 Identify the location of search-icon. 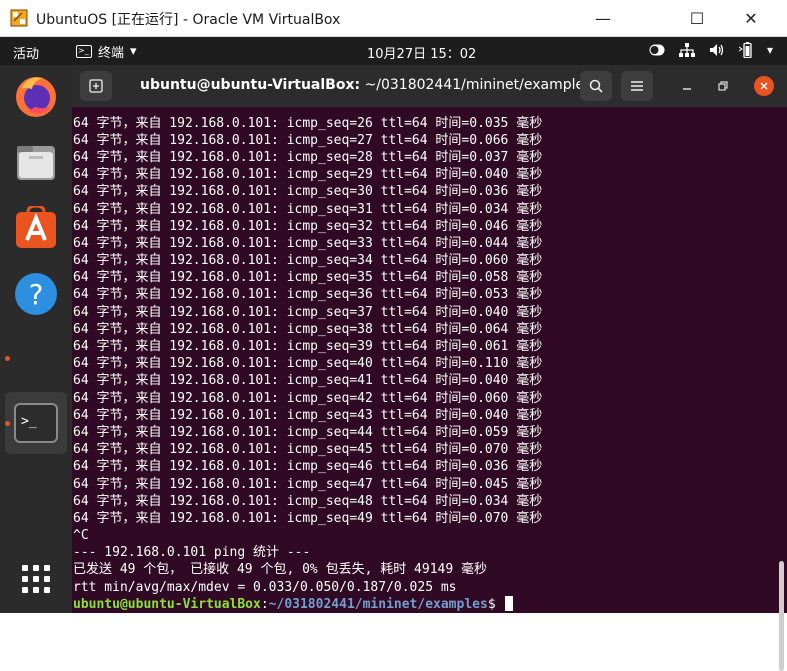
(596, 86).